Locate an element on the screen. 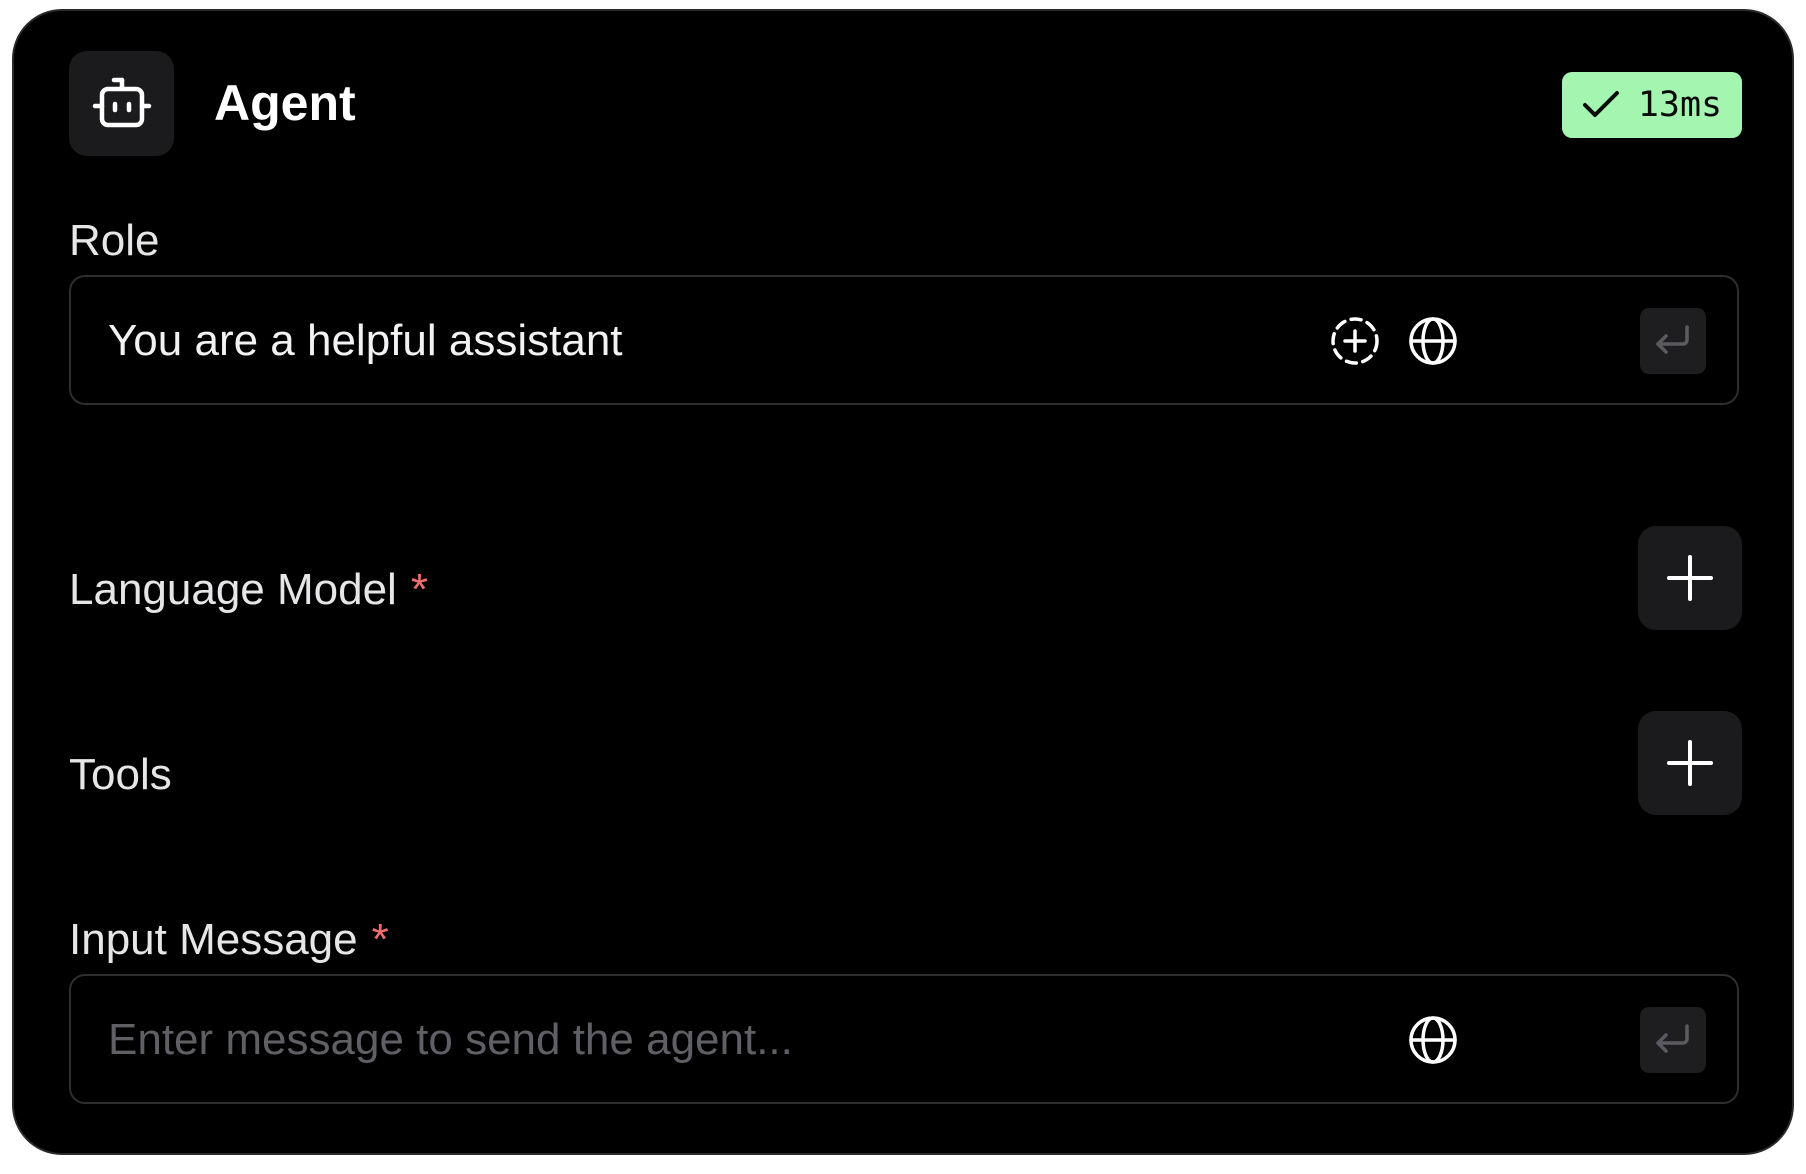 The height and width of the screenshot is (1174, 1806). role-label: Role is located at coordinates (114, 240).